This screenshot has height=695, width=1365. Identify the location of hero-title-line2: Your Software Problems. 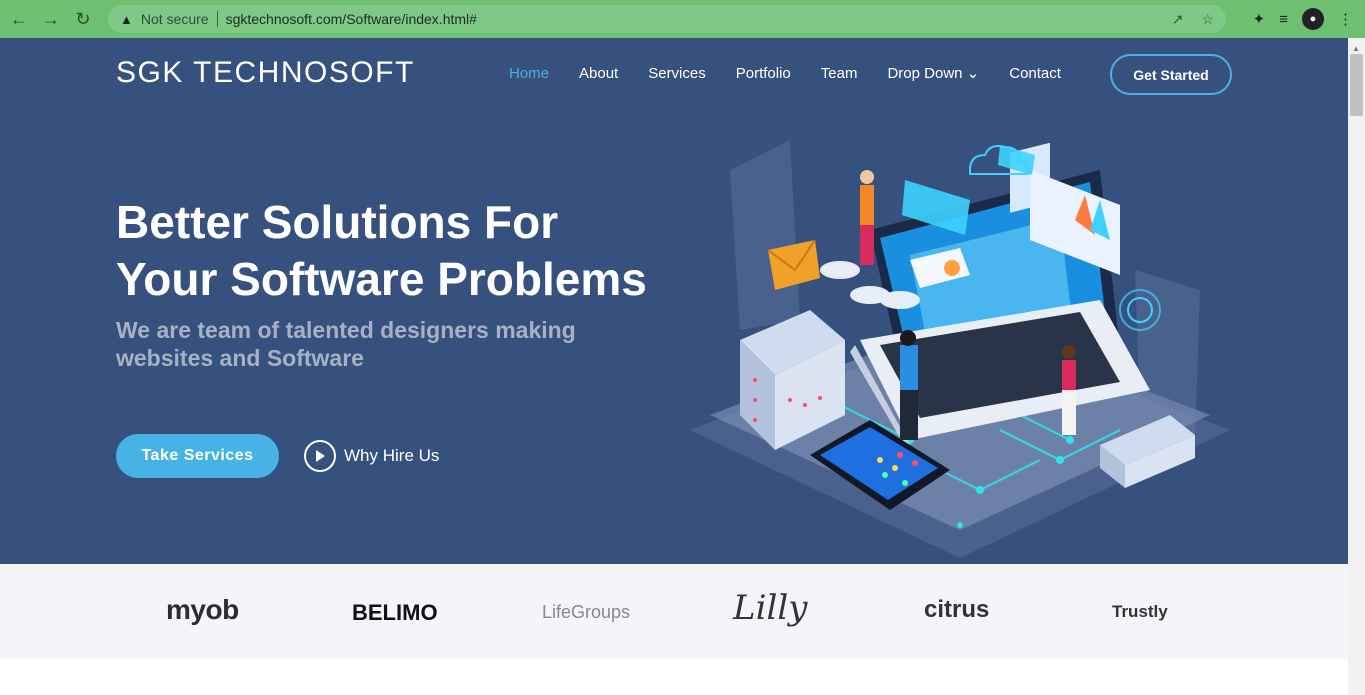
(381, 279).